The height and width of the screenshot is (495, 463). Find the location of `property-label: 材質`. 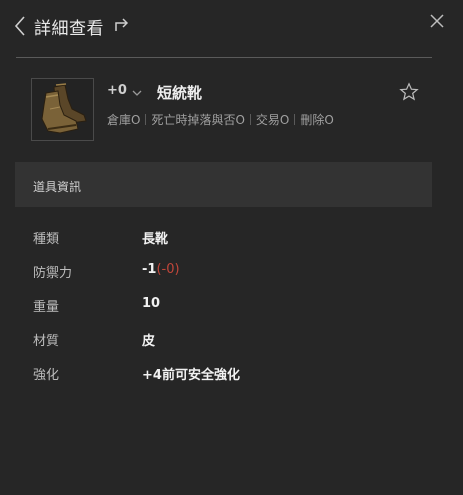

property-label: 材質 is located at coordinates (46, 341).